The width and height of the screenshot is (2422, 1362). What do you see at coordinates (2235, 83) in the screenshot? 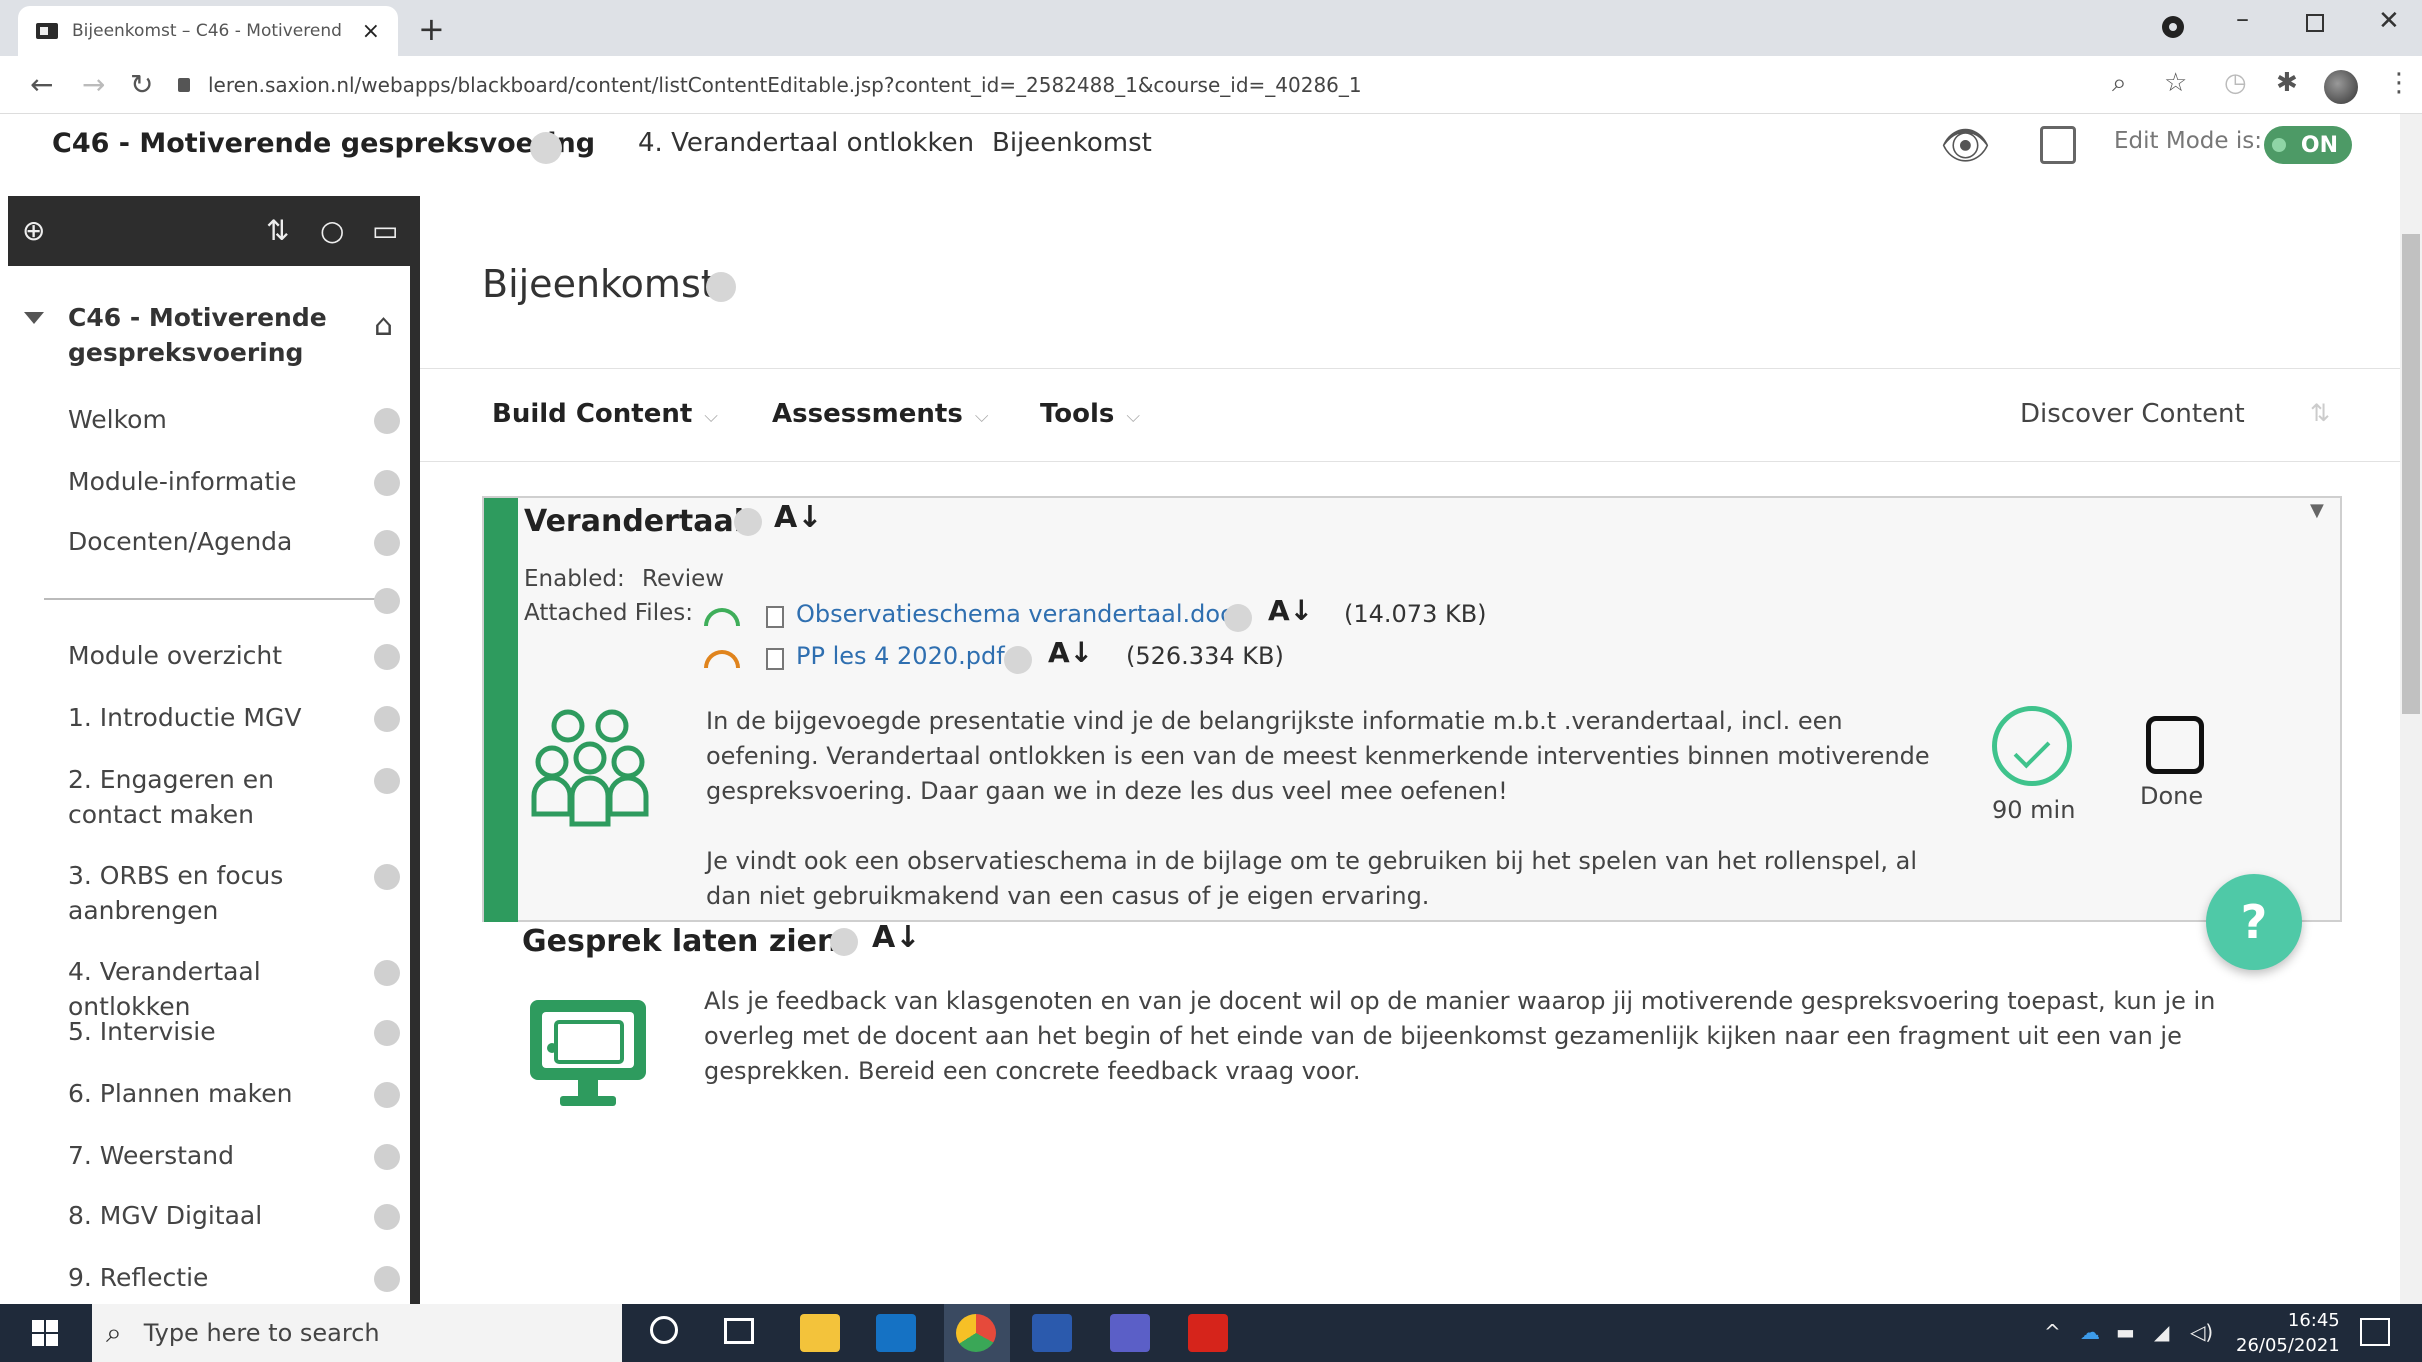
I see `extension-clock-icon: ◷` at bounding box center [2235, 83].